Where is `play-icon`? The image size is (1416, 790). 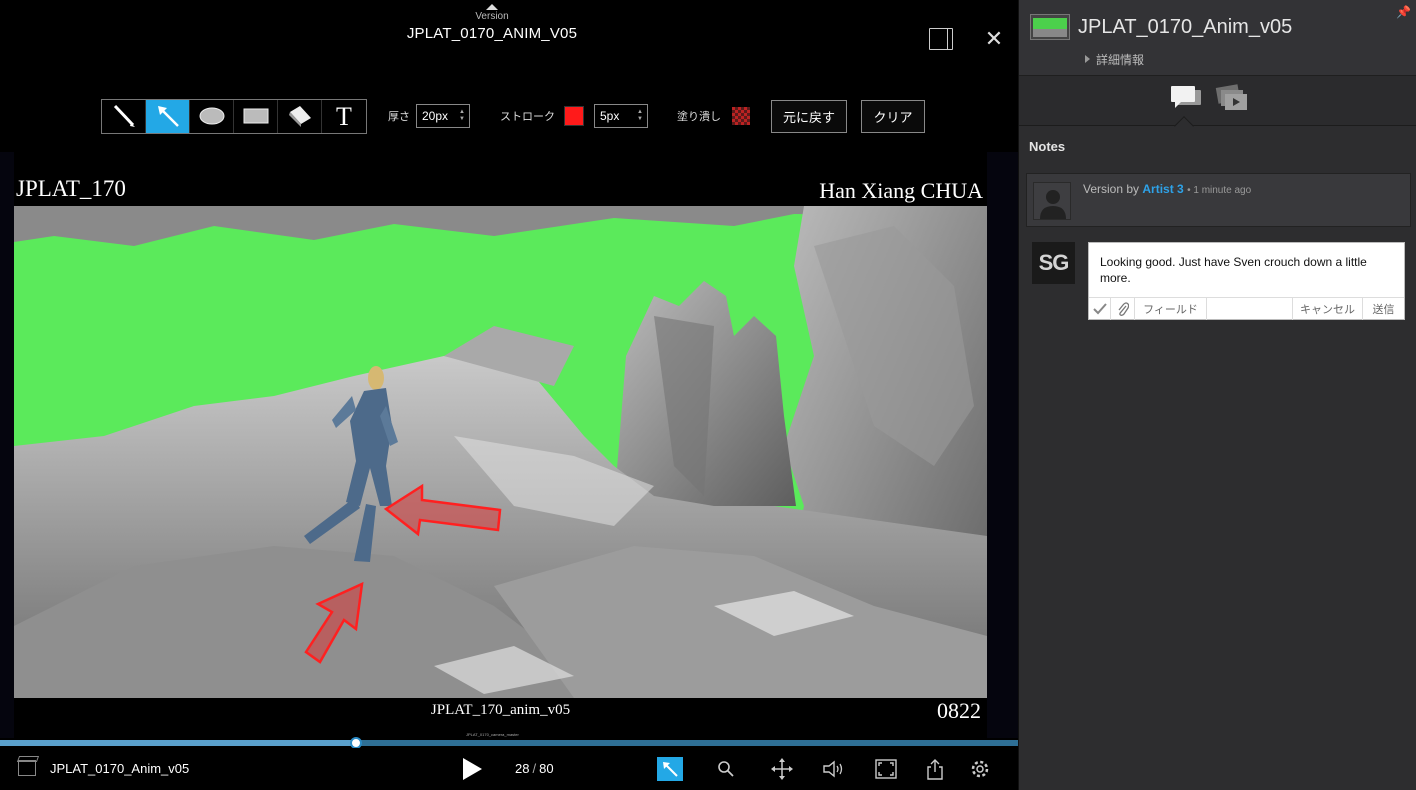
play-icon is located at coordinates (472, 769).